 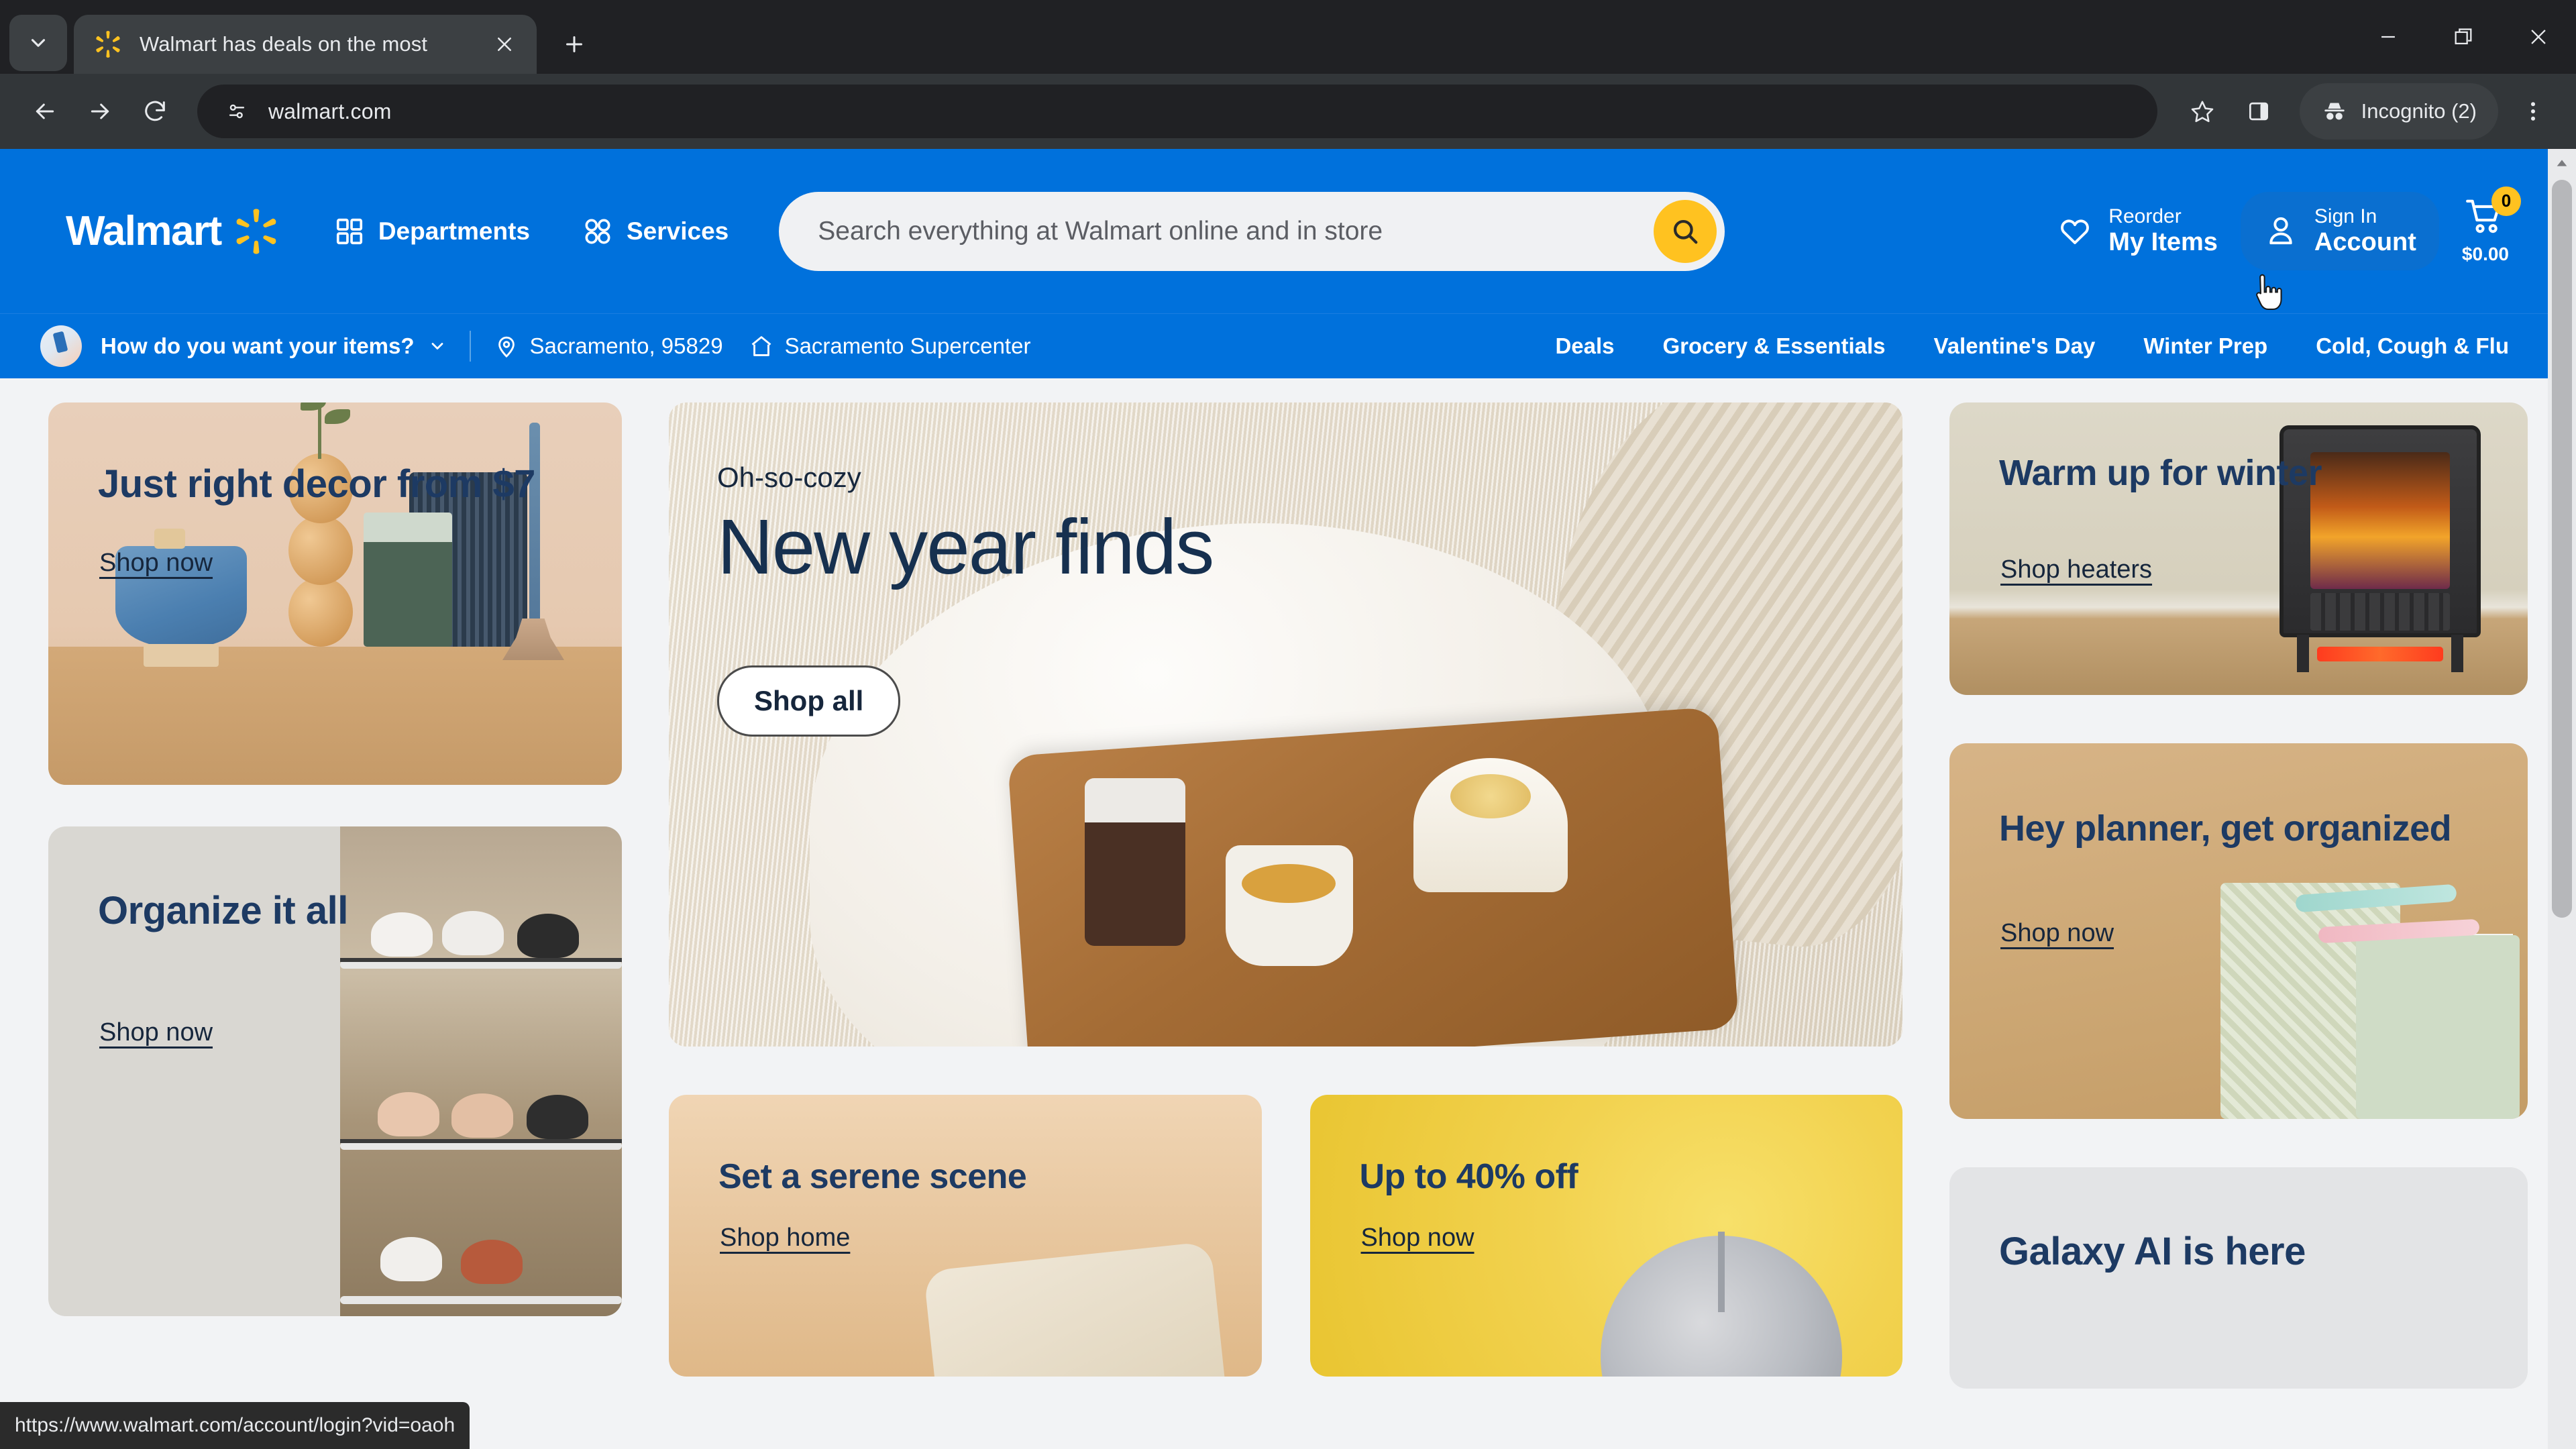 What do you see at coordinates (785, 1238) in the screenshot?
I see `card-serene-link: Shop home` at bounding box center [785, 1238].